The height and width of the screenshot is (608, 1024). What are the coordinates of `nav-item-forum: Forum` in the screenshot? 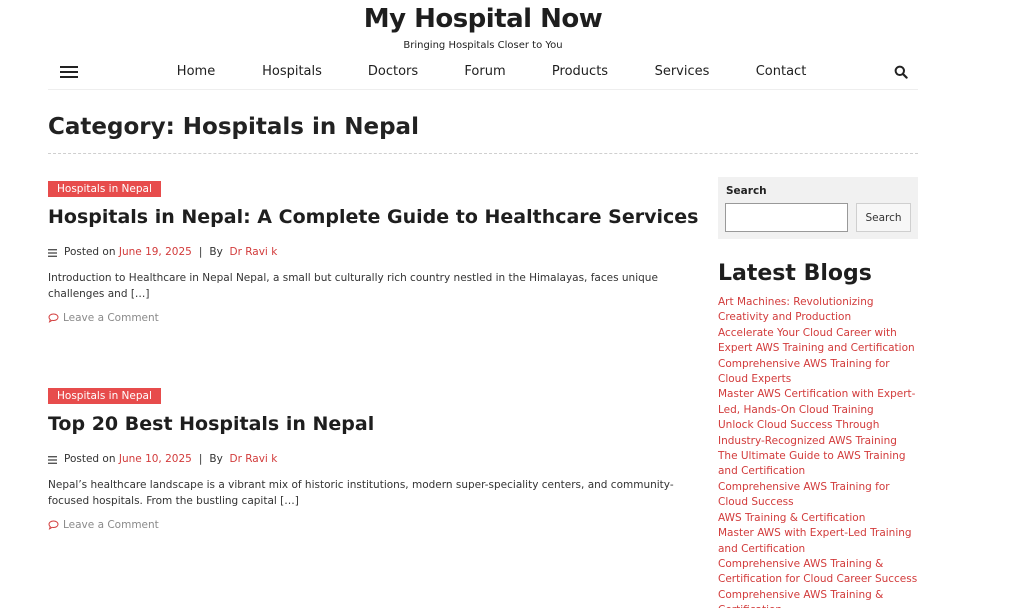 It's located at (484, 71).